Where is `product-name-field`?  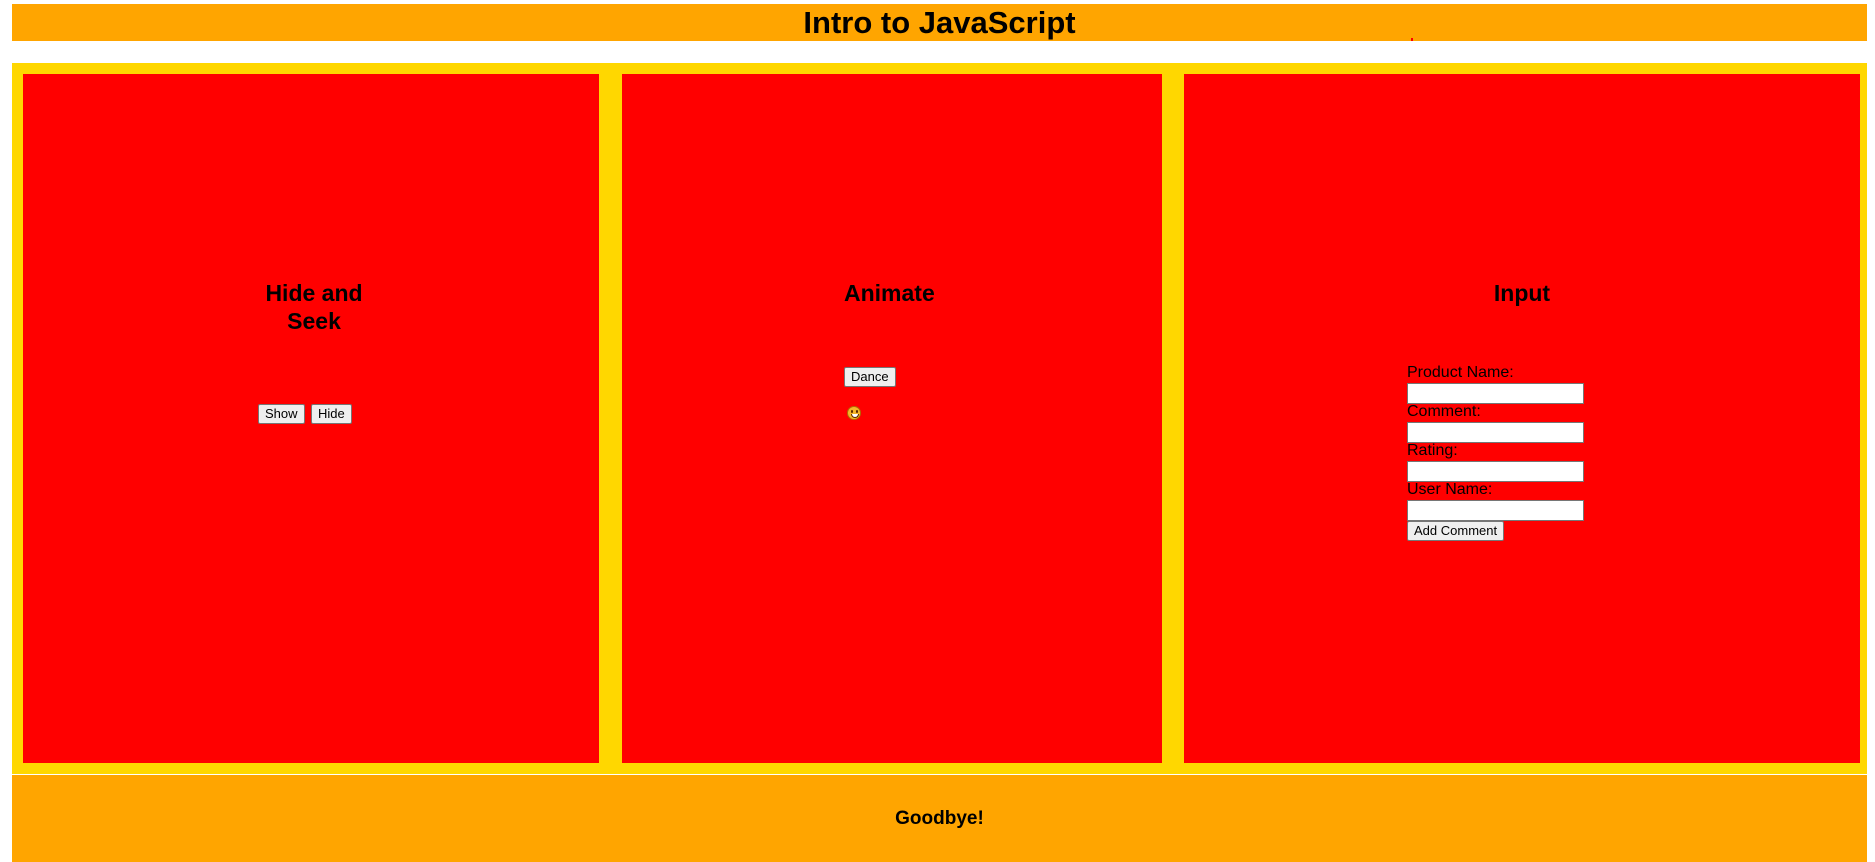
product-name-field is located at coordinates (1495, 393).